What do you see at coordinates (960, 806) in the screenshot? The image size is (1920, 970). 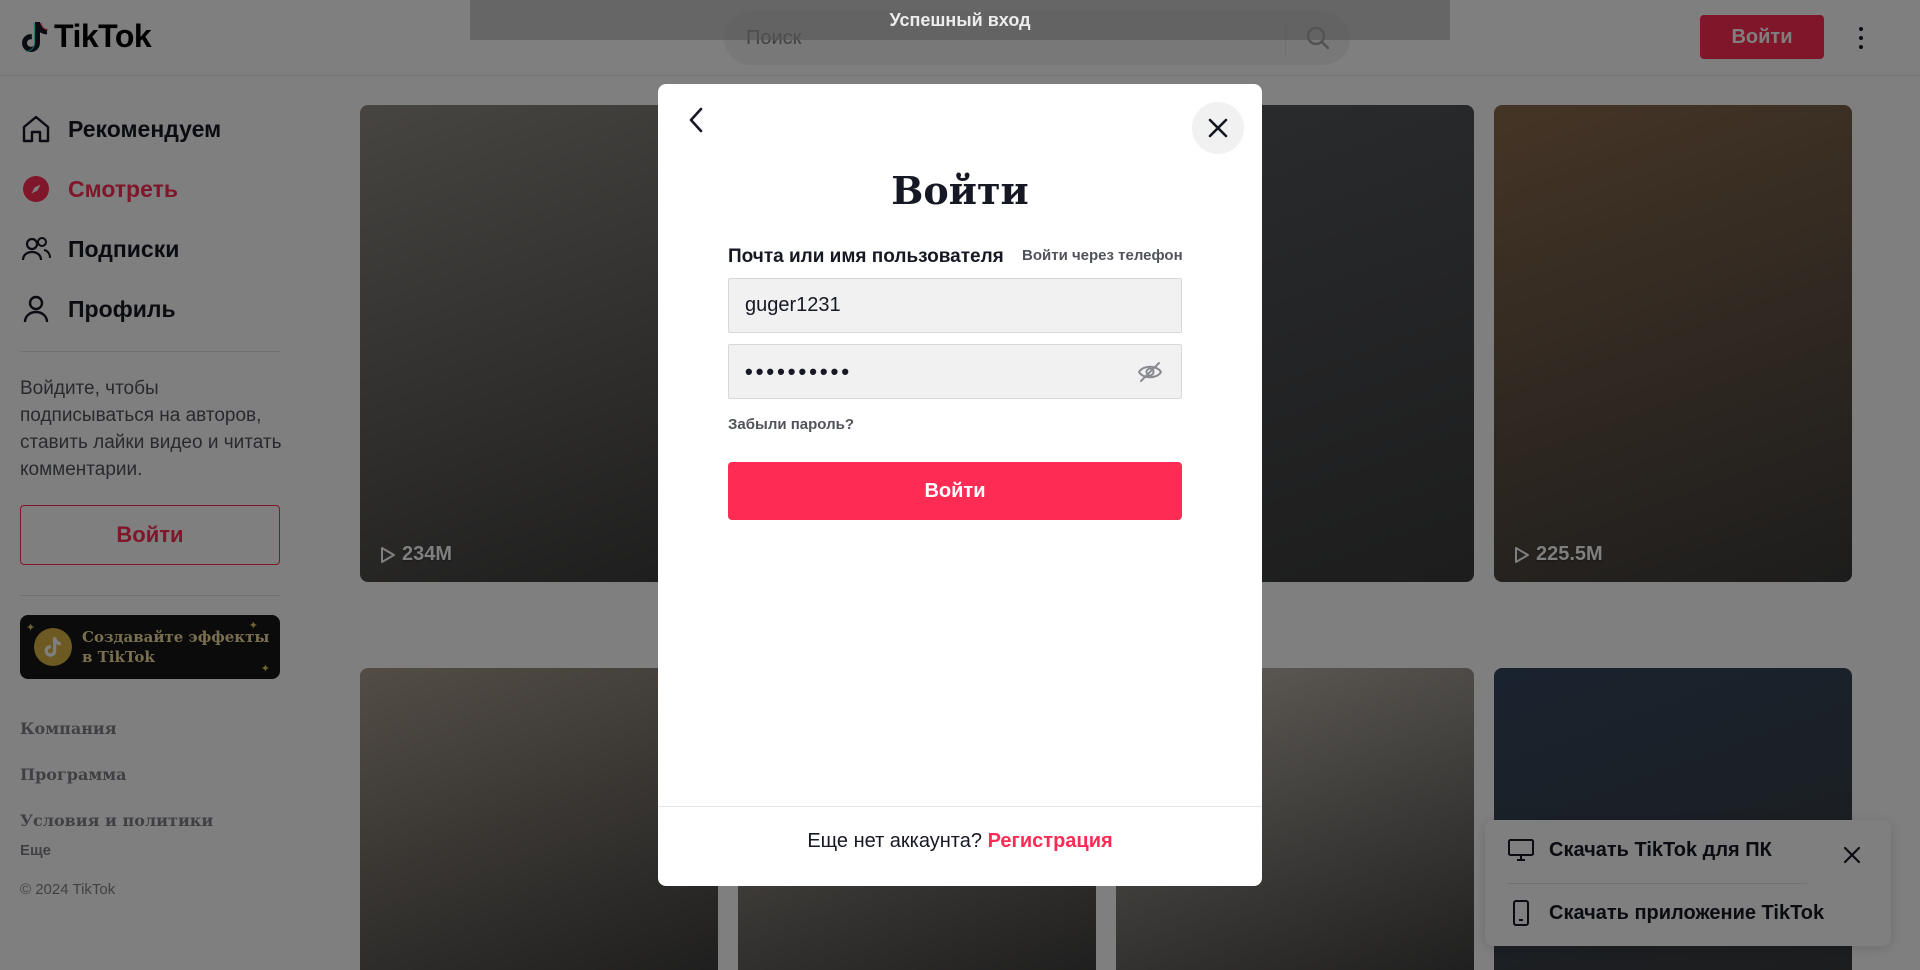 I see `modal-divider` at bounding box center [960, 806].